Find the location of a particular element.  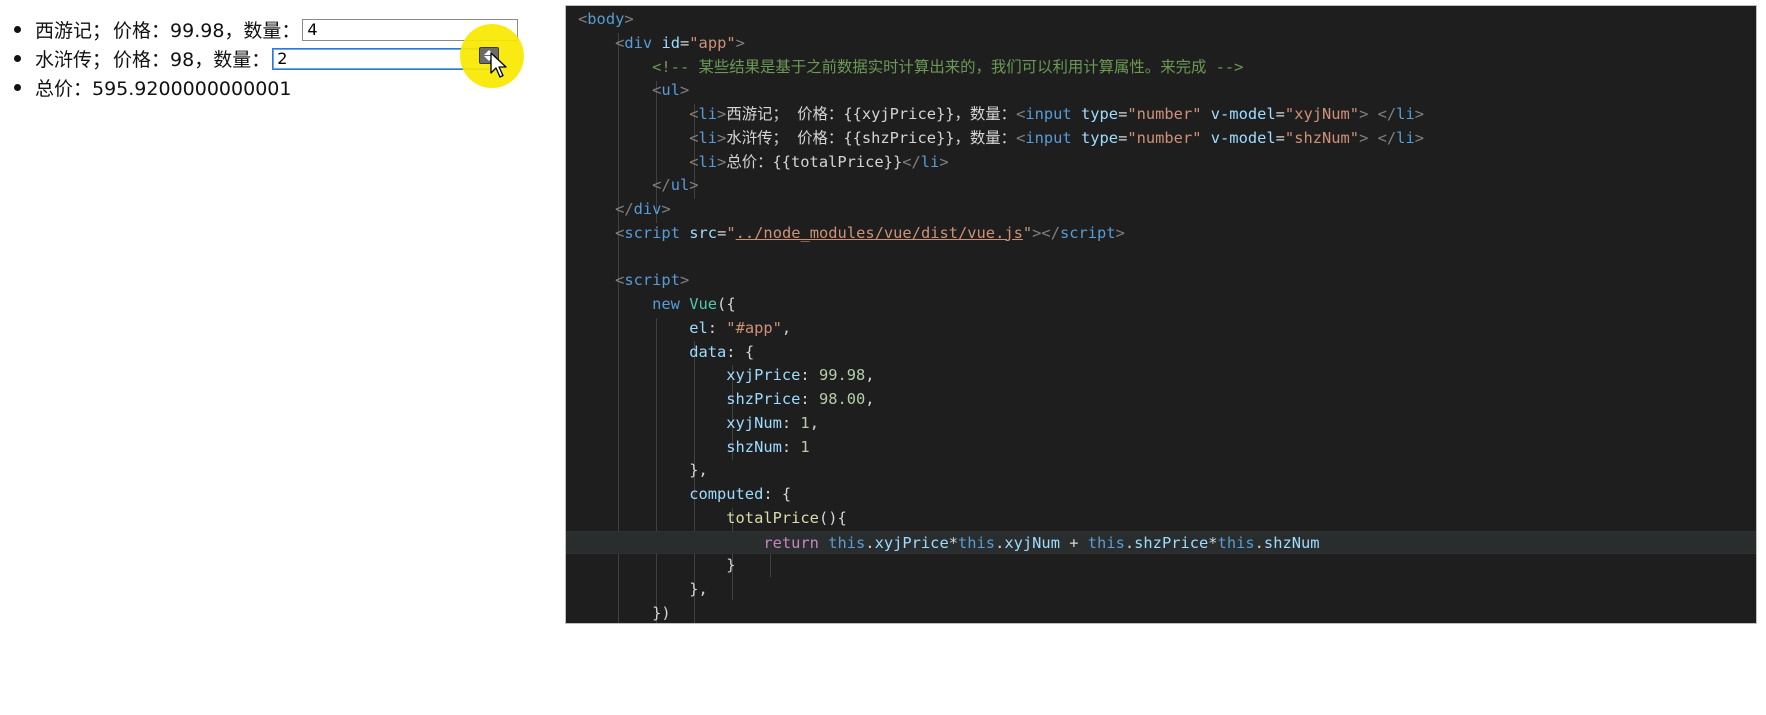

code-token: ({ is located at coordinates (726, 304).